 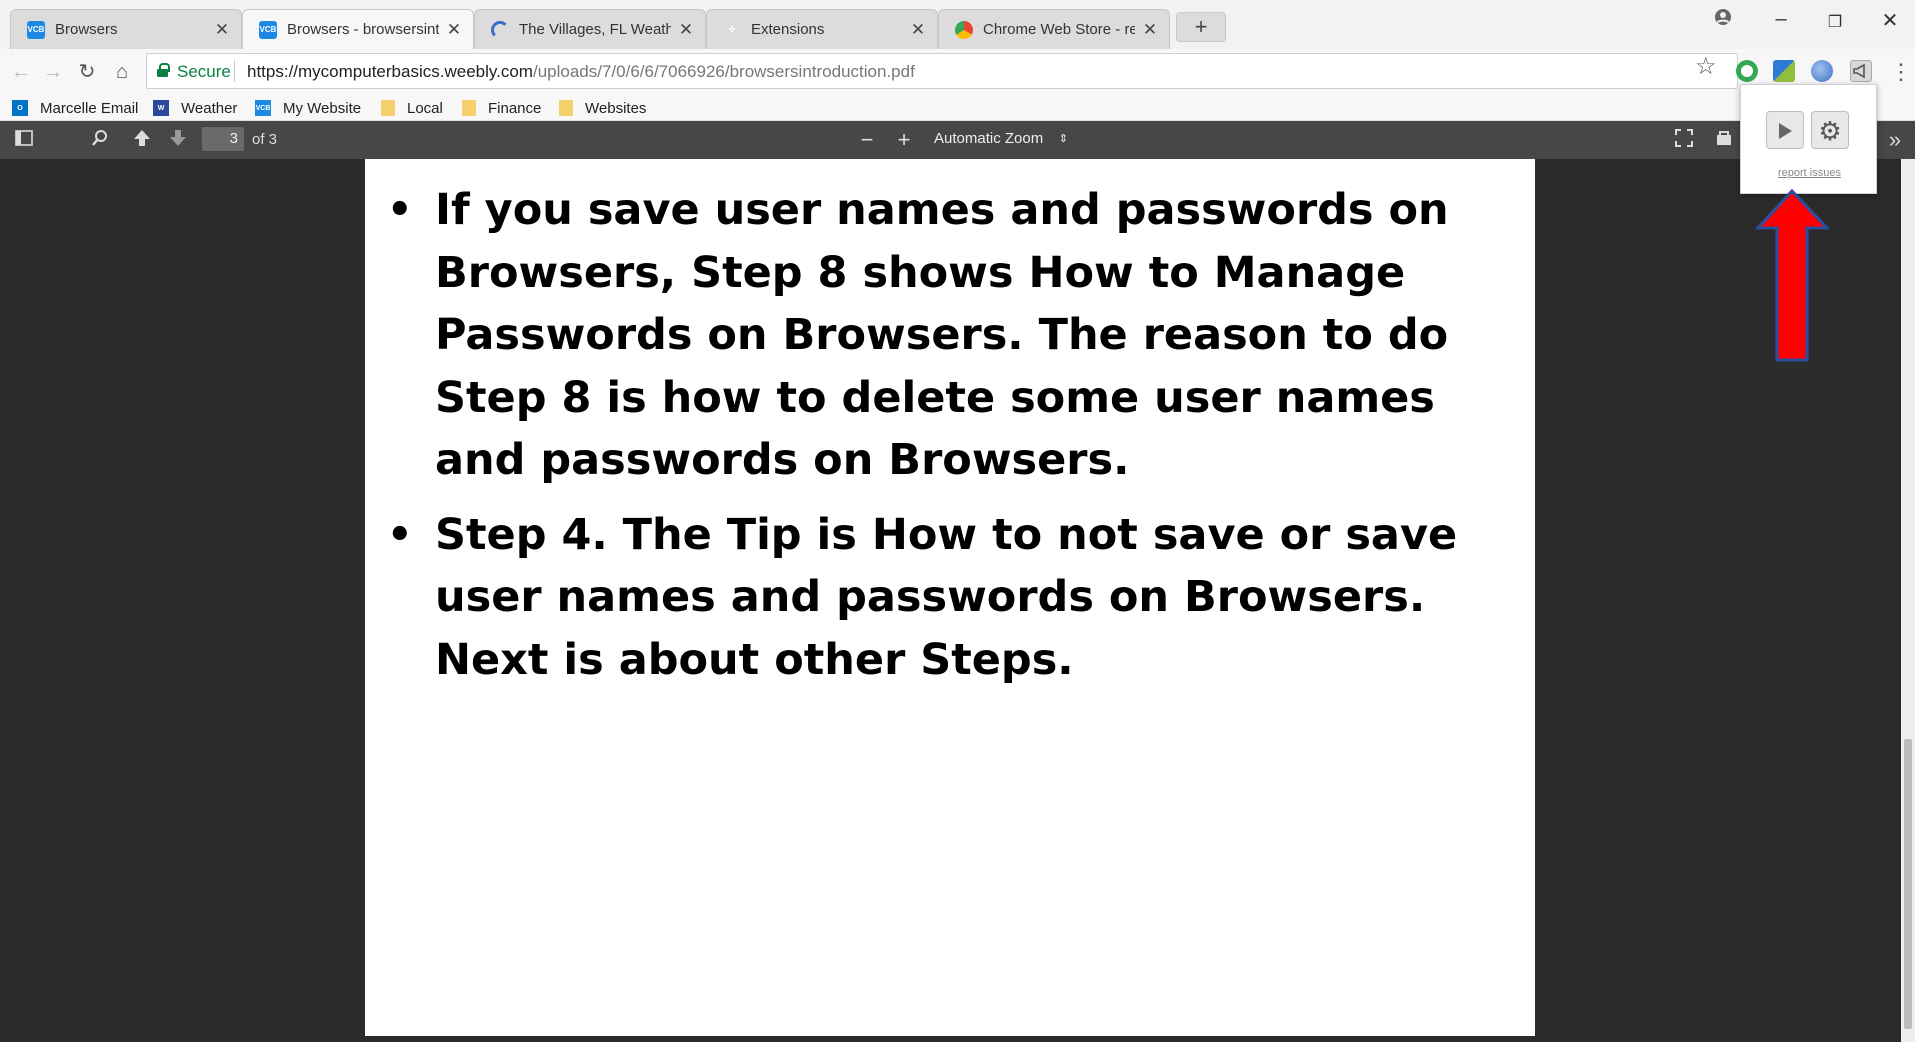 I want to click on page-count: of 3, so click(x=265, y=139).